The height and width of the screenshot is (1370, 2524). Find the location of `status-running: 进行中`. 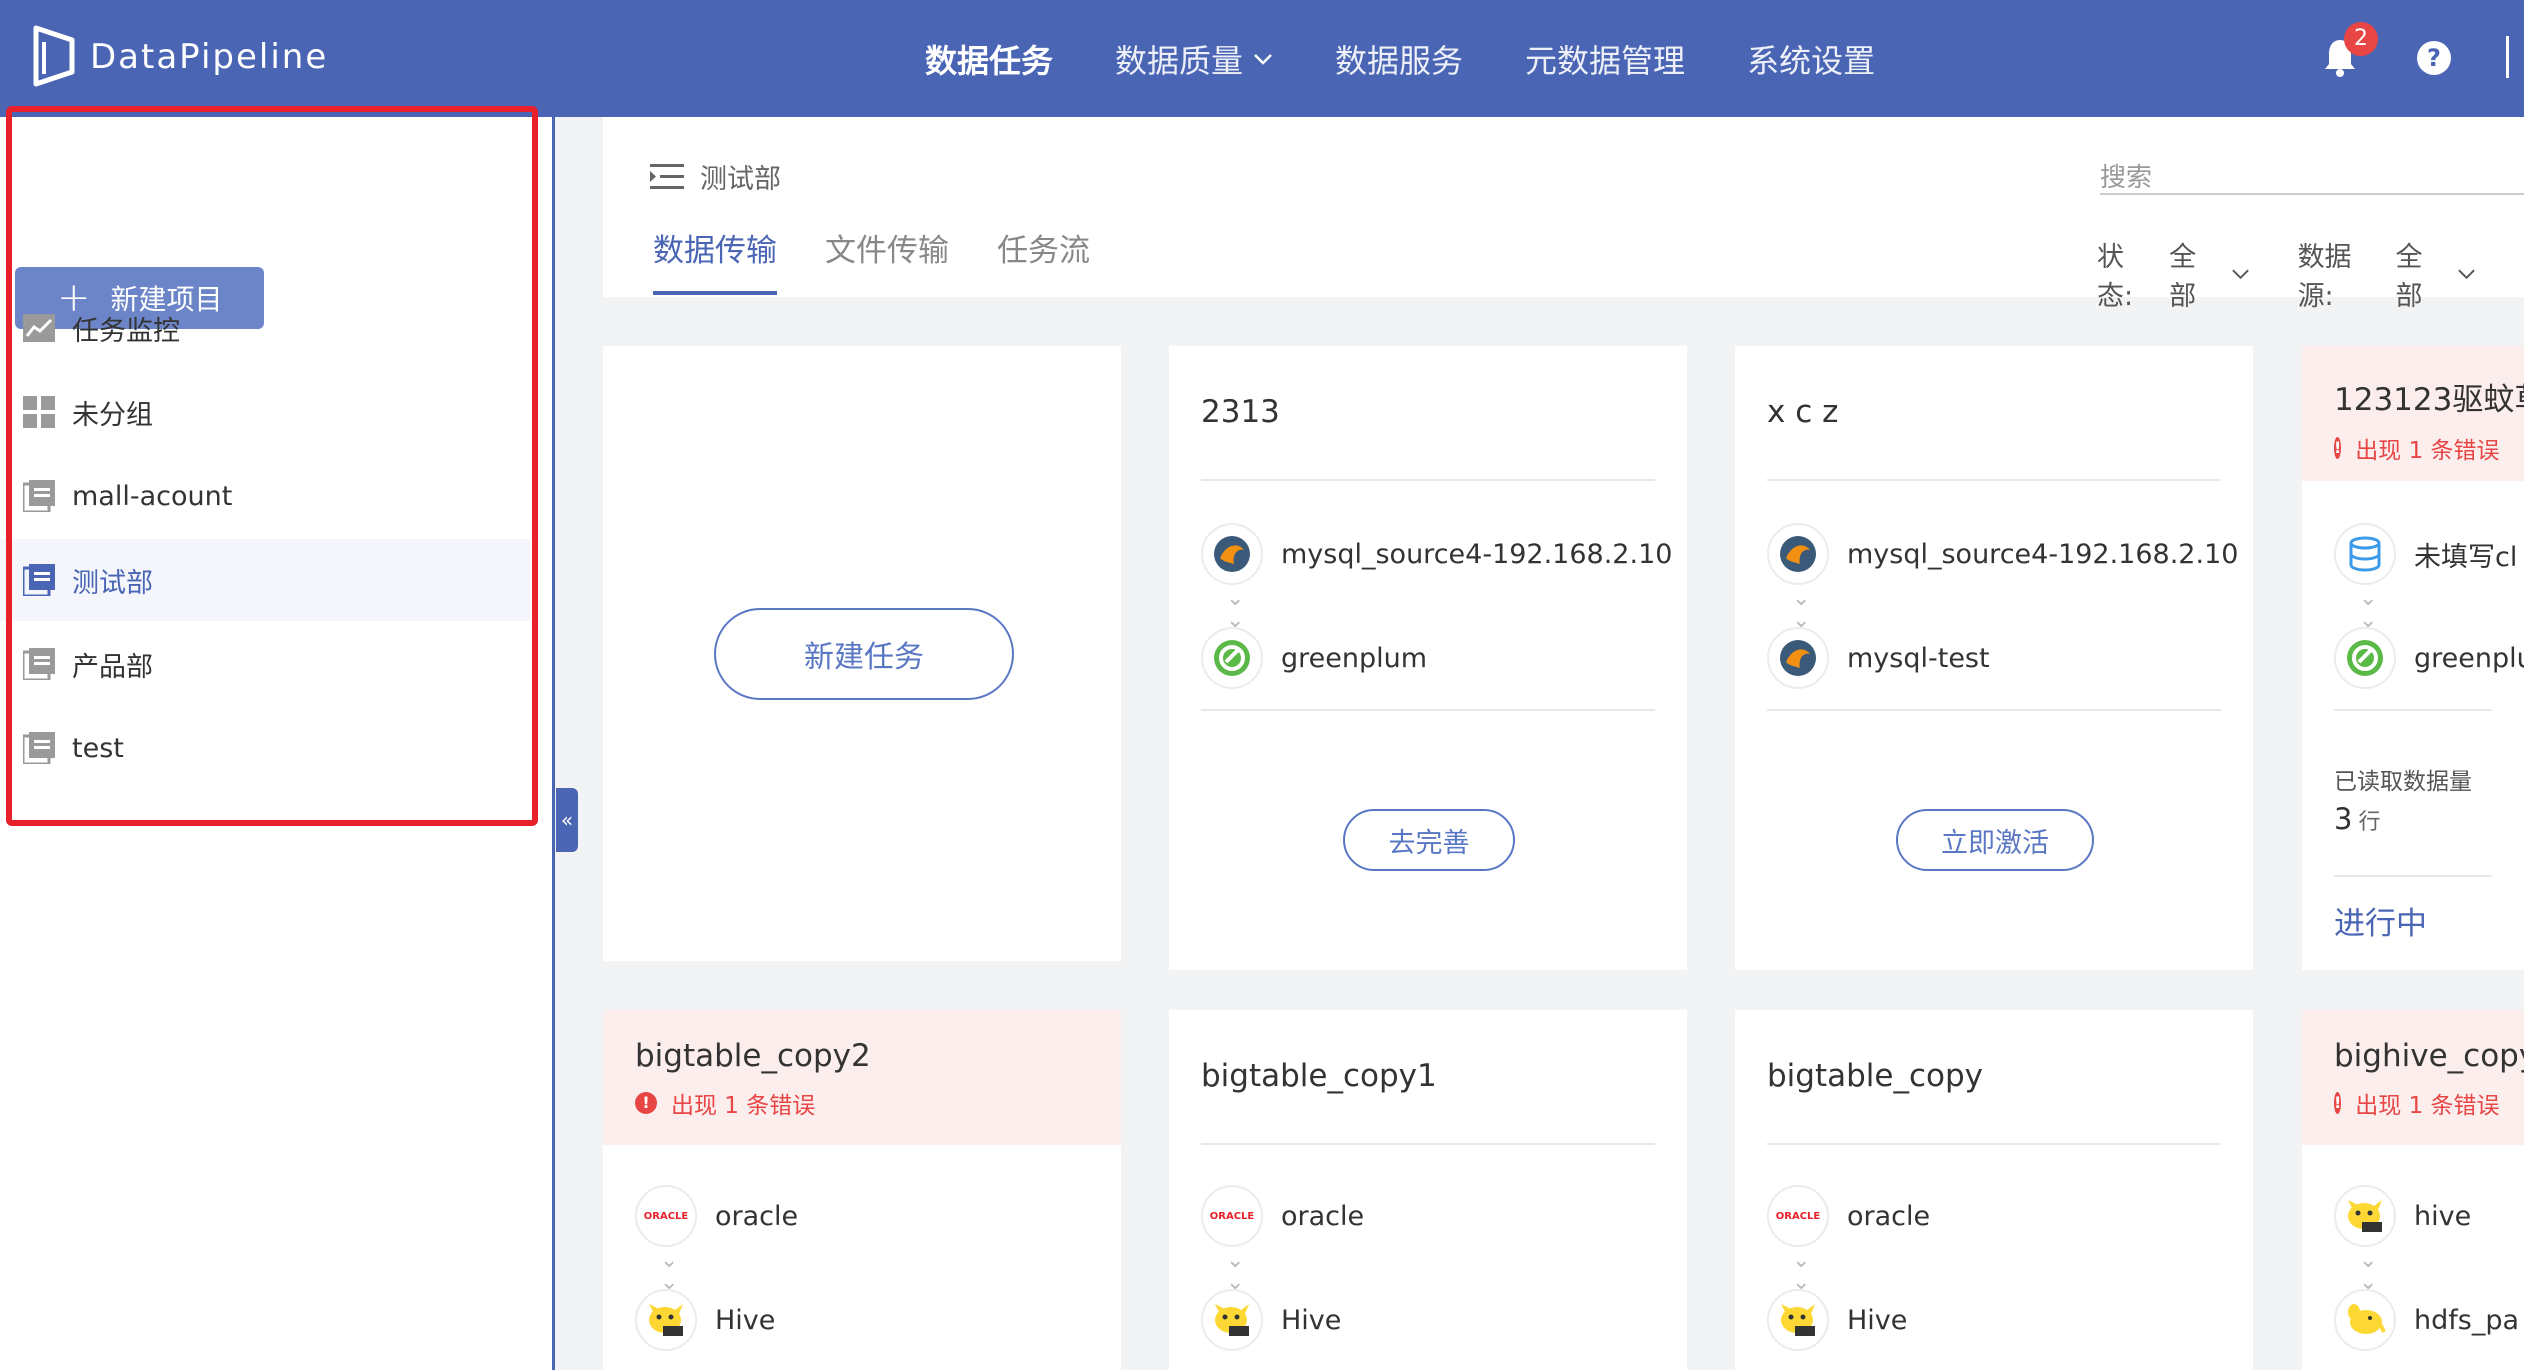

status-running: 进行中 is located at coordinates (2380, 920).